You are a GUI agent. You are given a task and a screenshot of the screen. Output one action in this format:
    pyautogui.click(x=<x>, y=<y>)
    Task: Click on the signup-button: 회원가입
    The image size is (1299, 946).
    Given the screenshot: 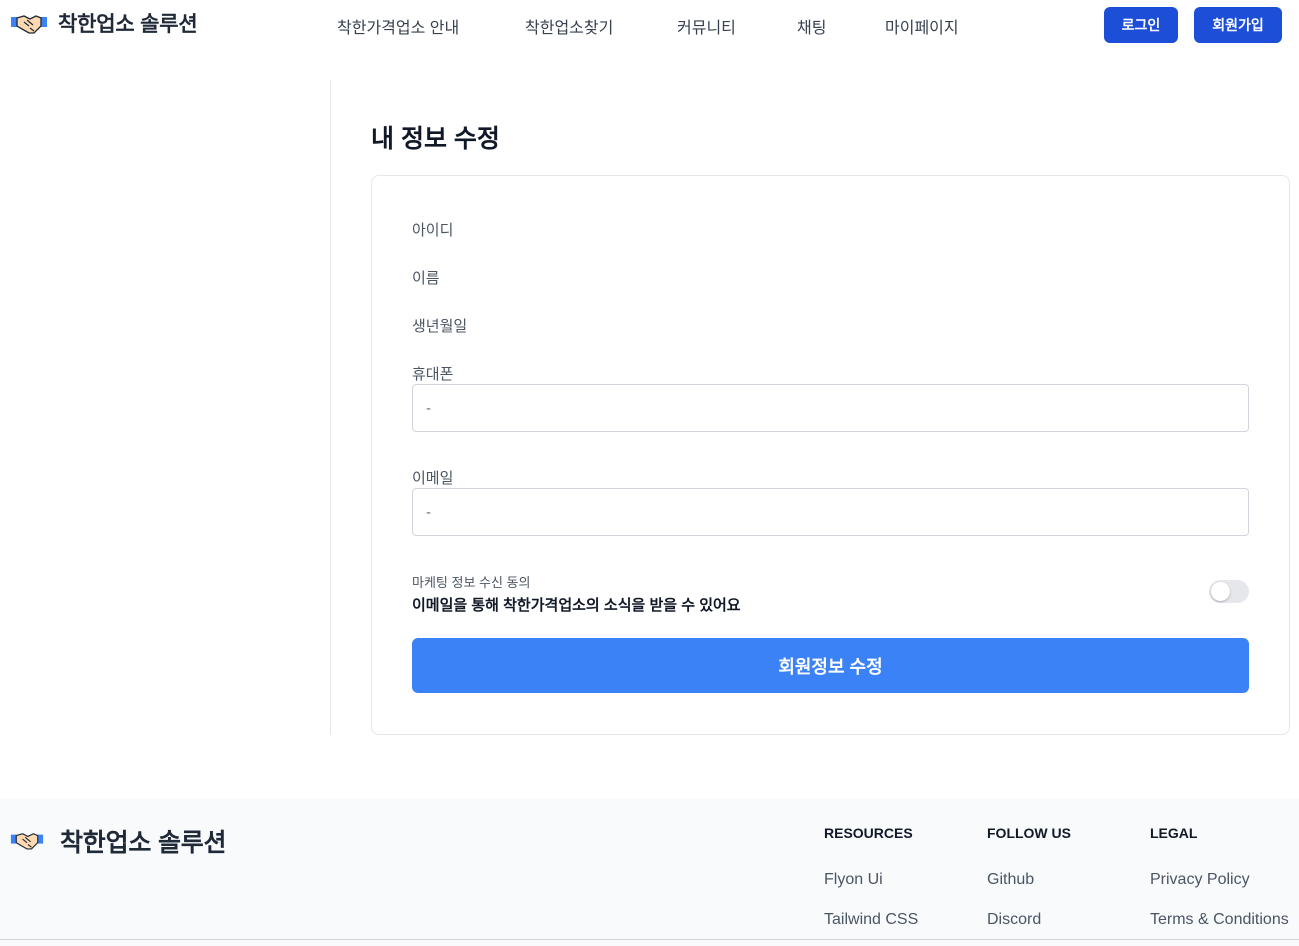 What is the action you would take?
    pyautogui.click(x=1238, y=25)
    